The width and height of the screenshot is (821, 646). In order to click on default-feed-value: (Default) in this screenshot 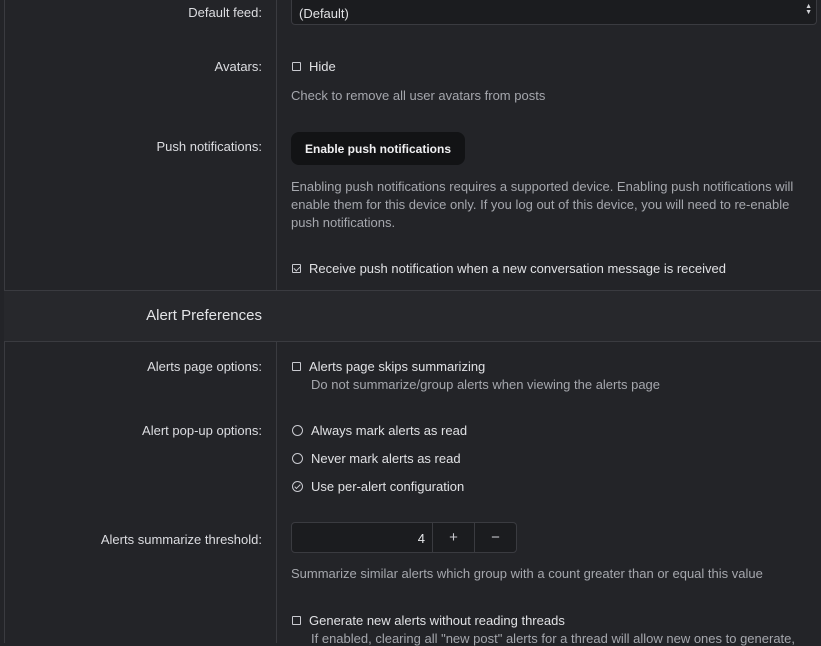, I will do `click(324, 13)`.